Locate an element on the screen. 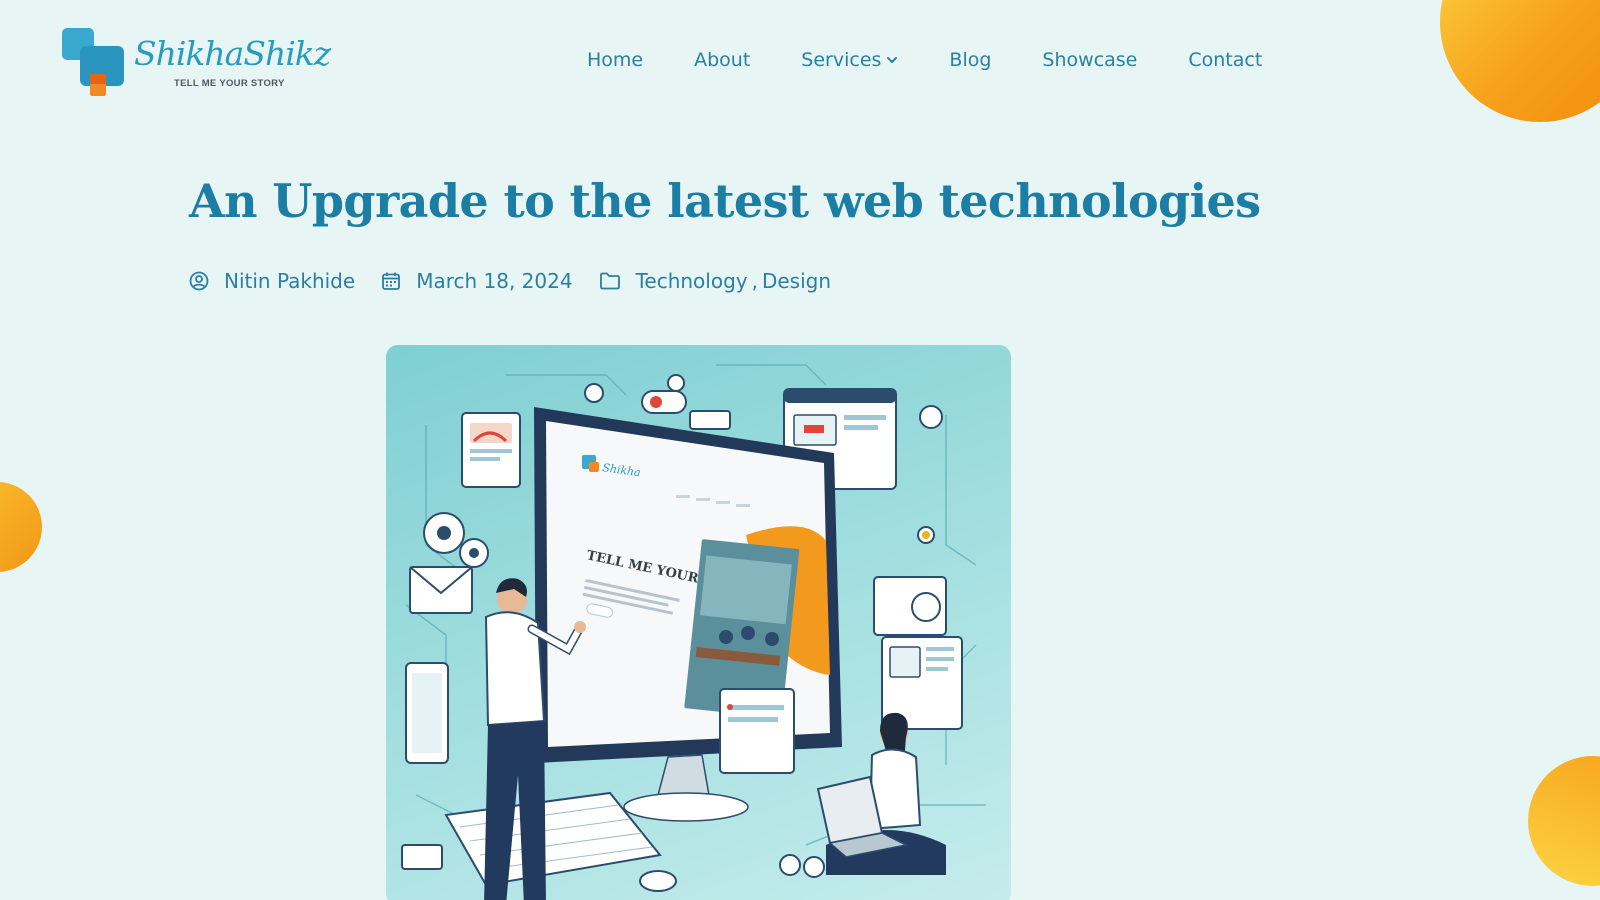  nav-home: Home is located at coordinates (615, 60).